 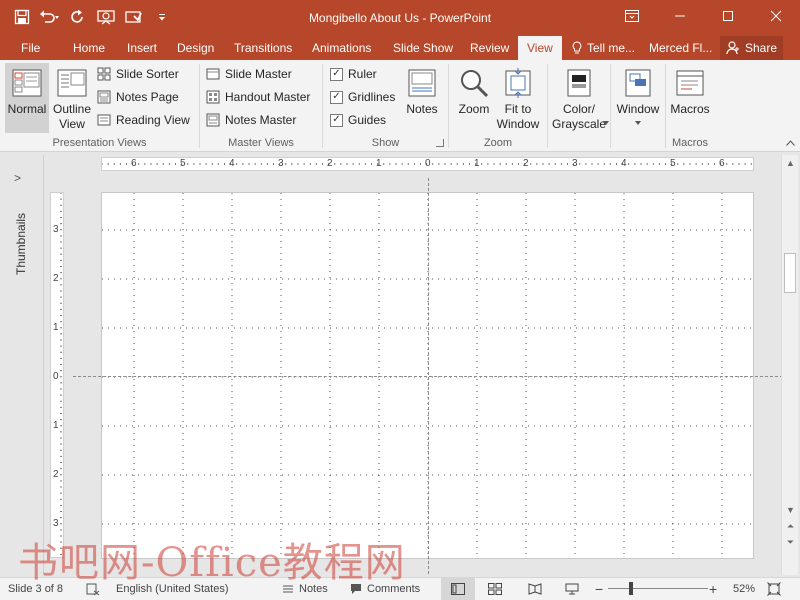 What do you see at coordinates (606, 123) in the screenshot?
I see `color-dropdown-icon` at bounding box center [606, 123].